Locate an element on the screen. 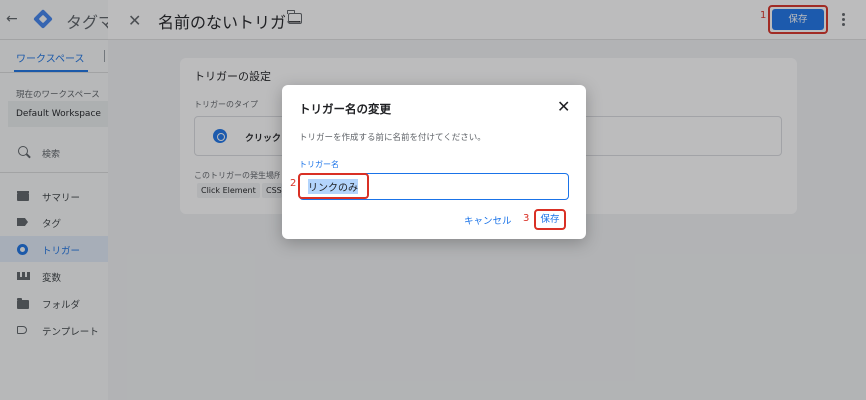  highlight-box is located at coordinates (550, 219).